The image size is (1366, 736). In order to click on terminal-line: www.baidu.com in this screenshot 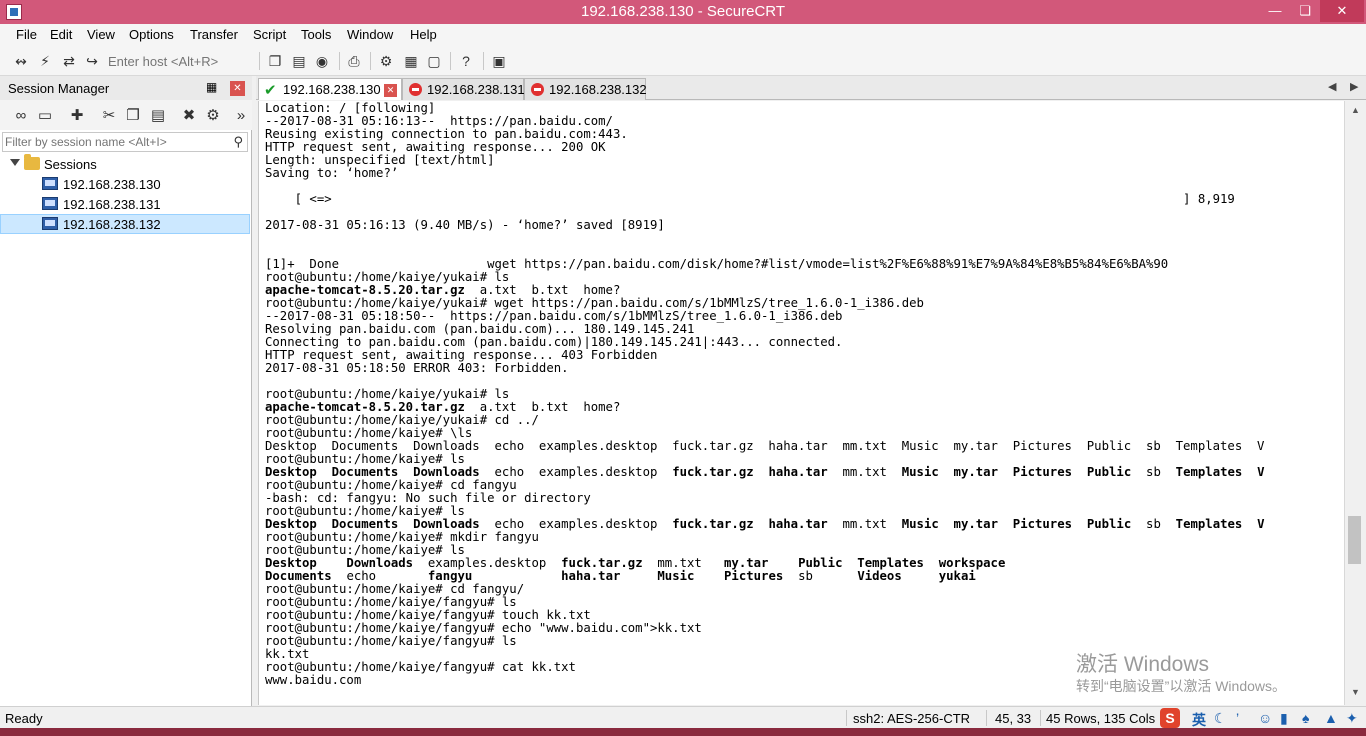, I will do `click(313, 680)`.